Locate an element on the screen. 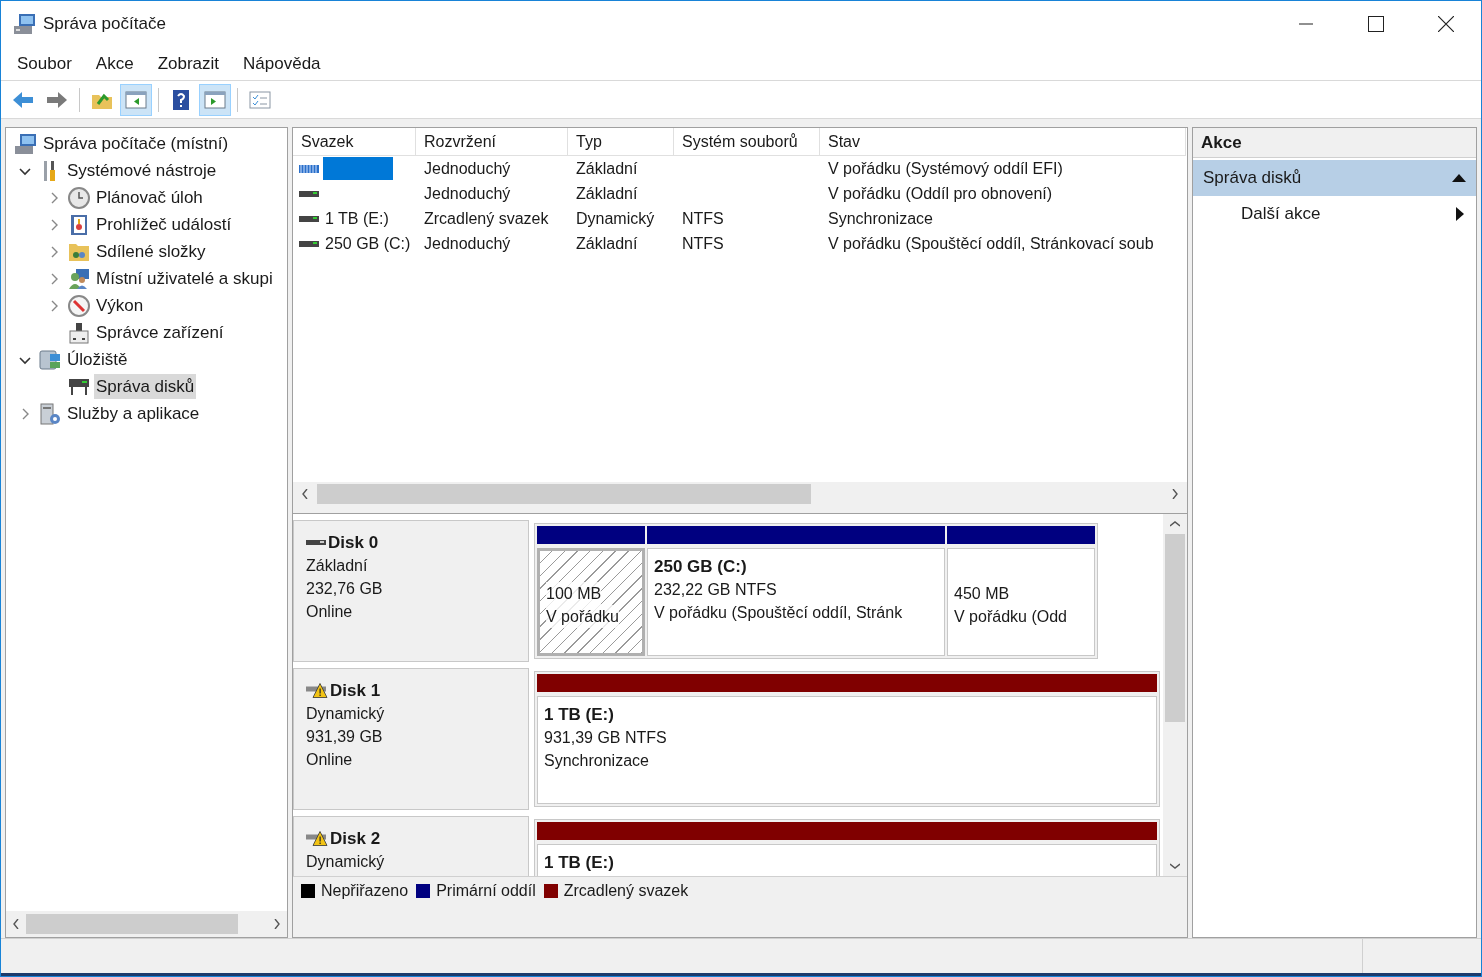  column-header: Systém souborů is located at coordinates (747, 142).